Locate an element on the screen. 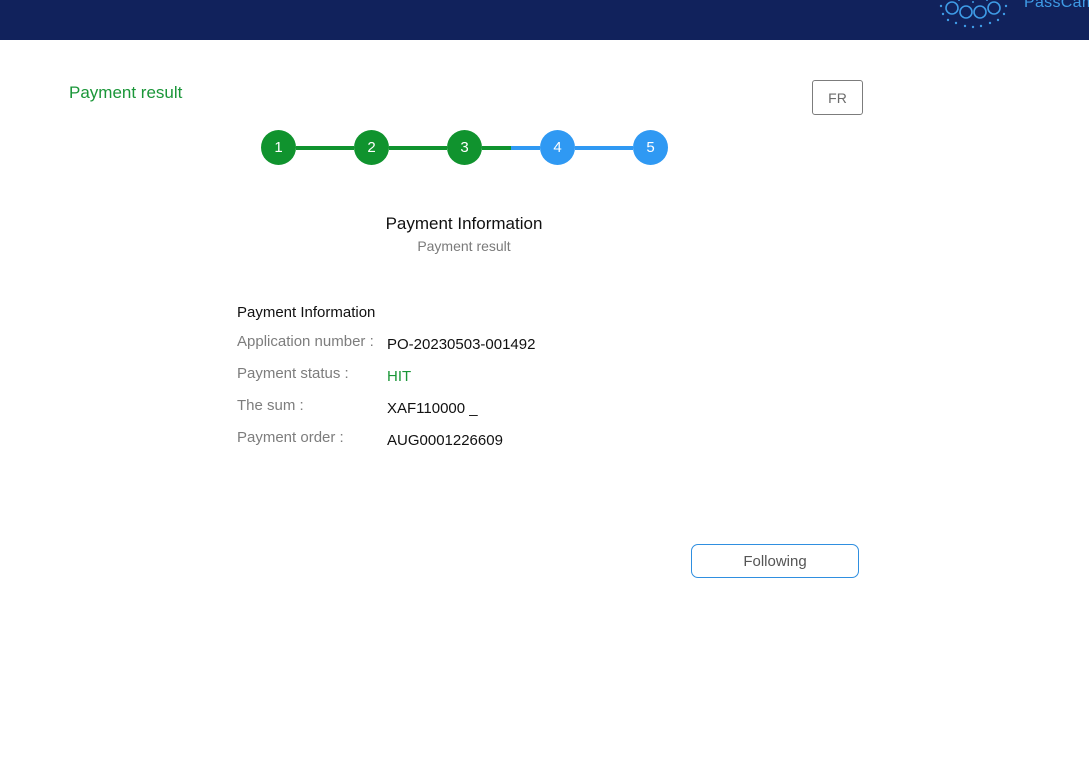 The height and width of the screenshot is (759, 1089). info-label: Payment status : is located at coordinates (293, 373).